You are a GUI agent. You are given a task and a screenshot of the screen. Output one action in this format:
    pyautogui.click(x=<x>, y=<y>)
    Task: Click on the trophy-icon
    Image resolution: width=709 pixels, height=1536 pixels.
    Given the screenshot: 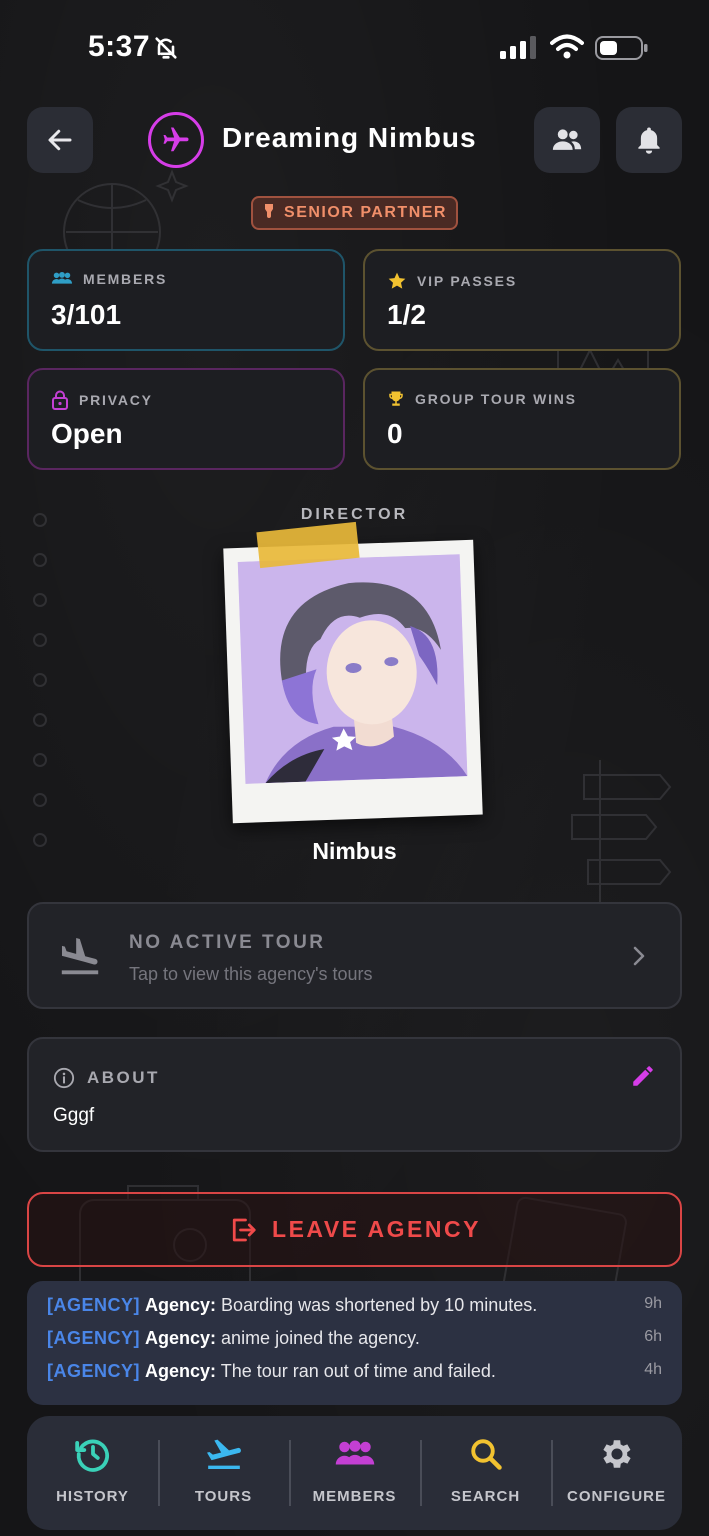 What is the action you would take?
    pyautogui.click(x=396, y=398)
    